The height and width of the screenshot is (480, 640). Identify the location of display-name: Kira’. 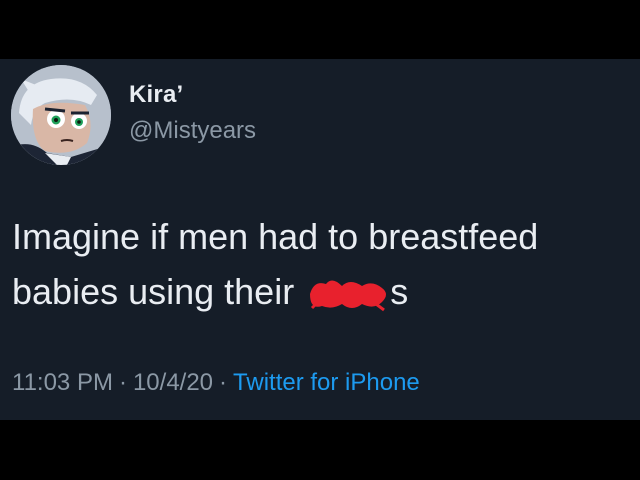
(156, 95).